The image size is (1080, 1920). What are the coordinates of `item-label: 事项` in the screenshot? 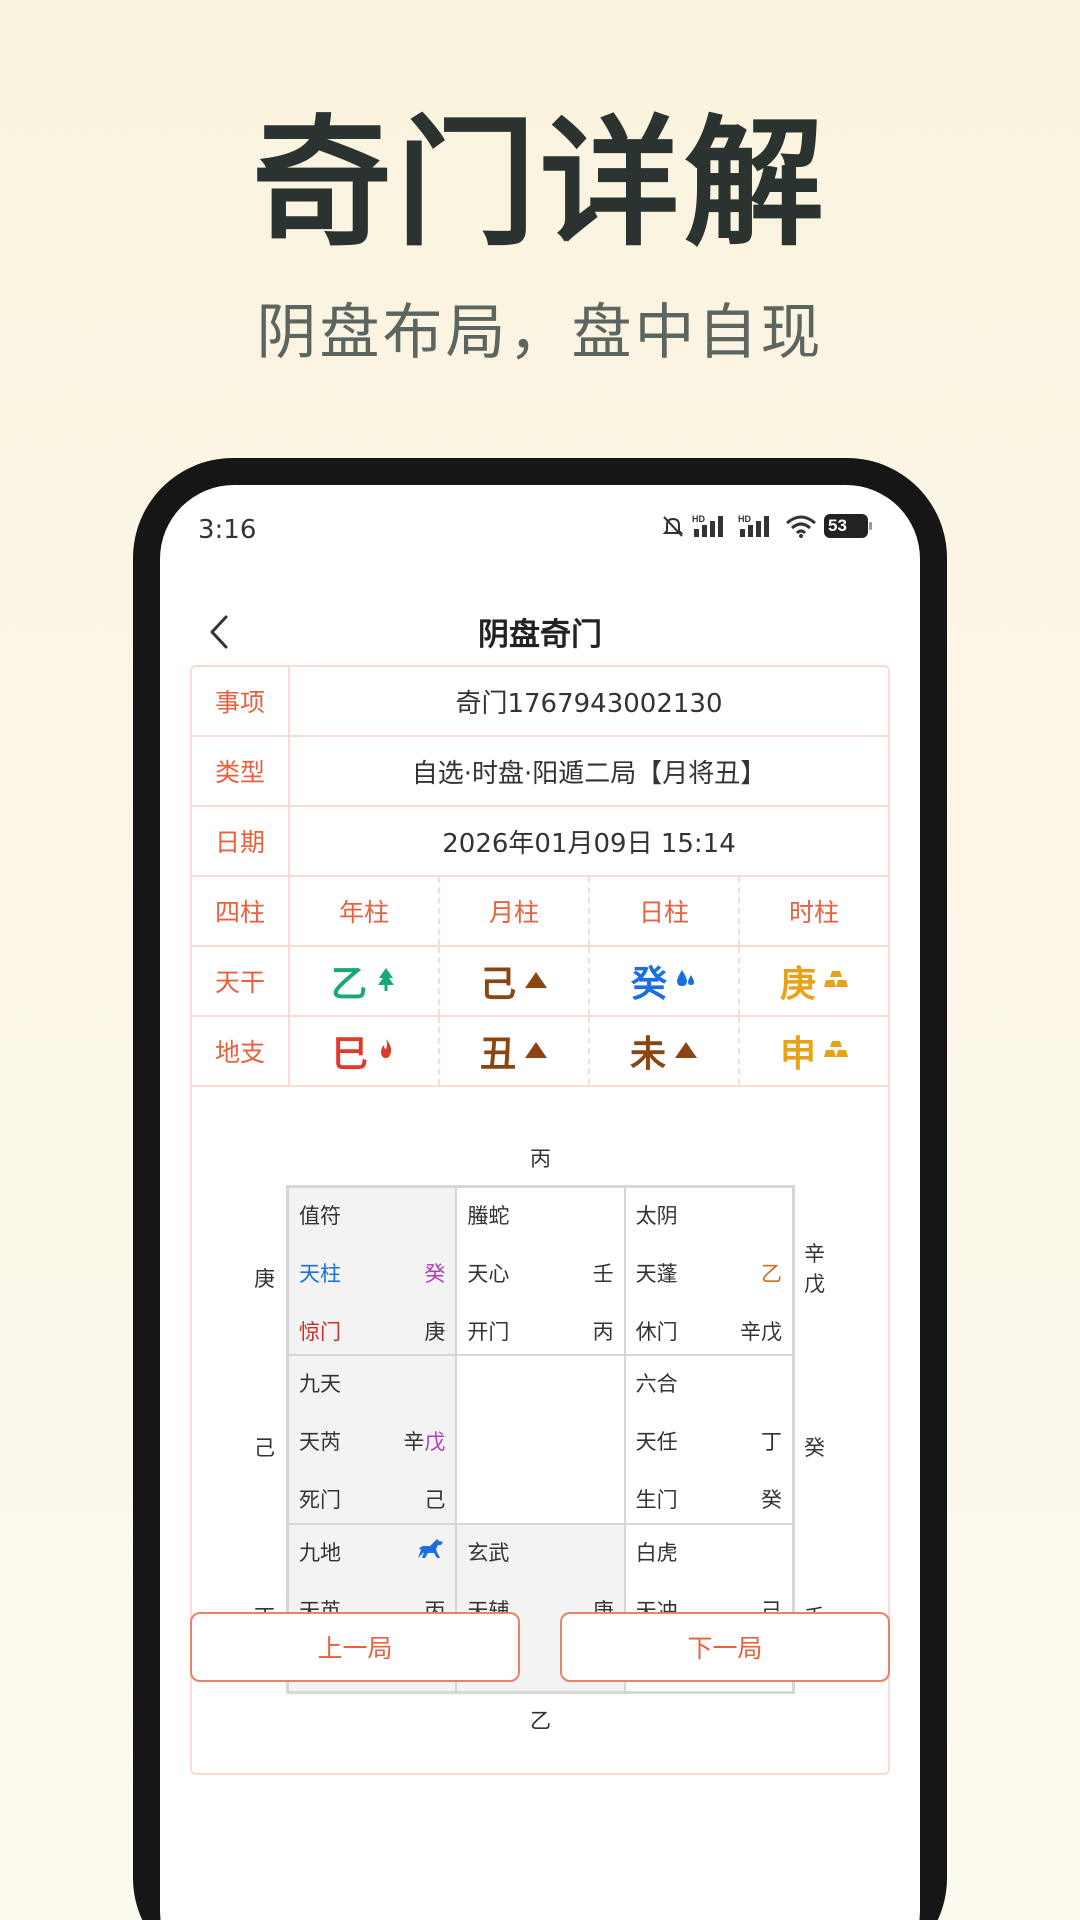 It's located at (241, 701).